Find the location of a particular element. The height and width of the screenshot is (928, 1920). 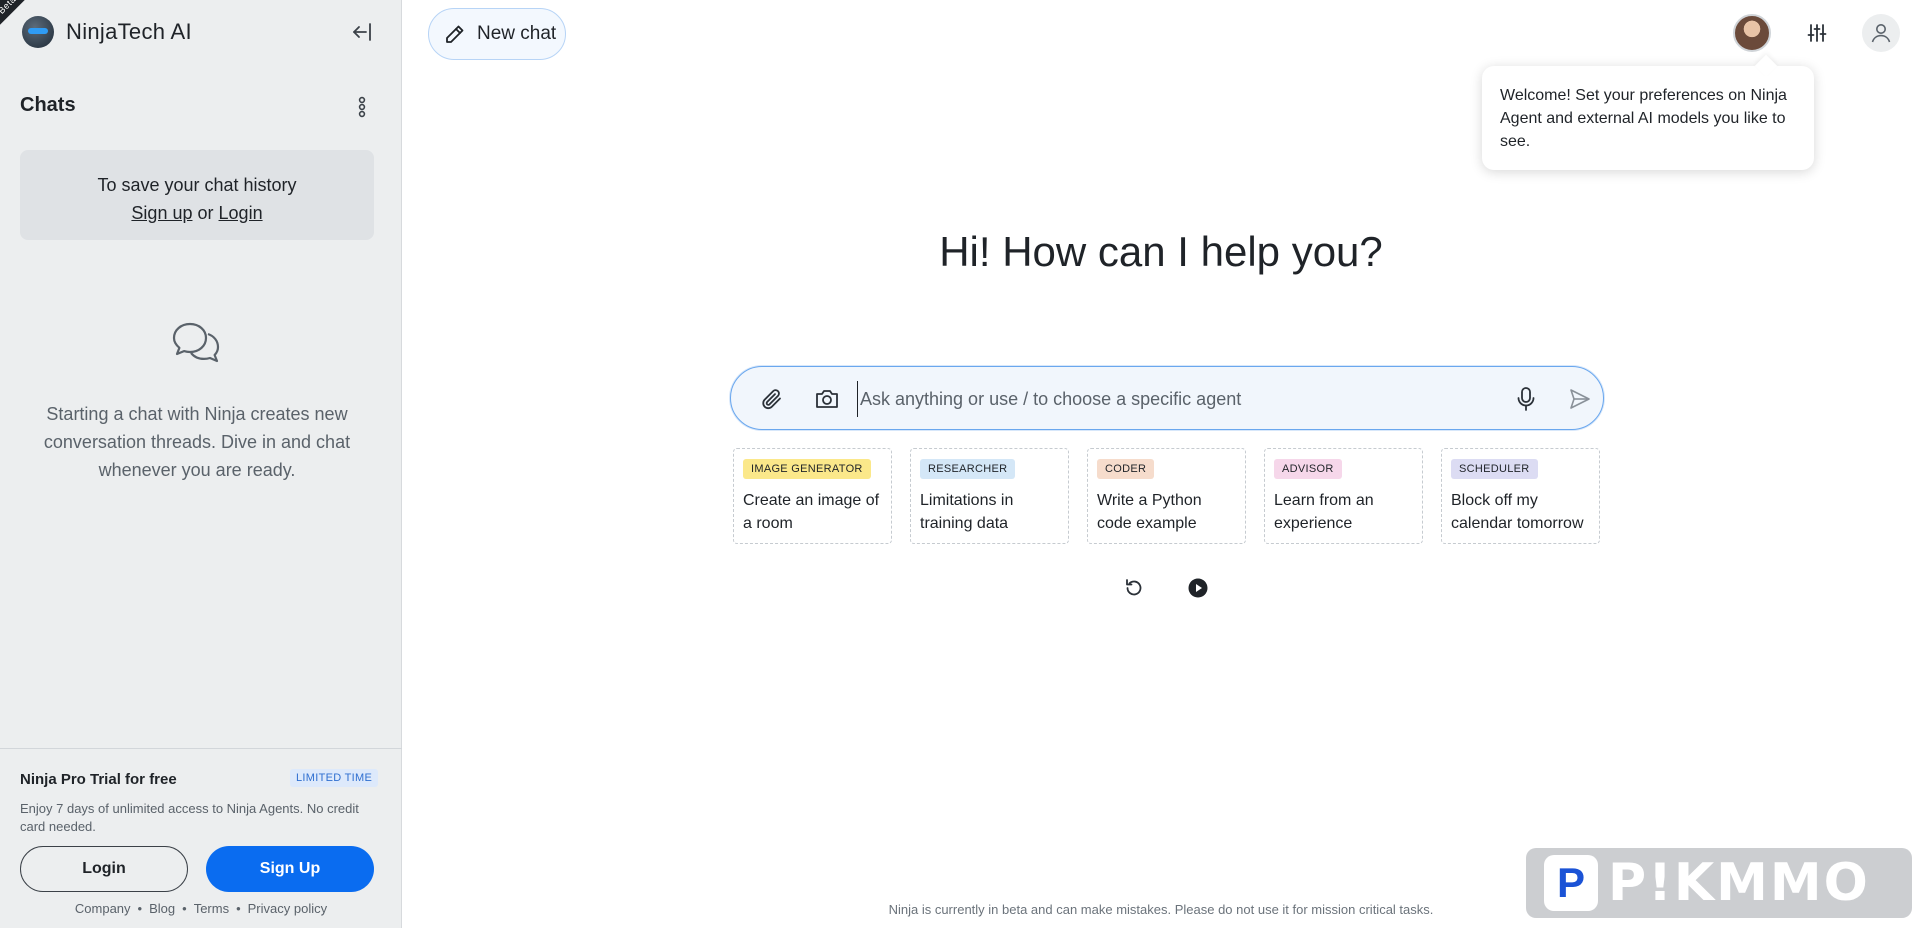

suggestion-text: Write a Python code example is located at coordinates (1149, 512).